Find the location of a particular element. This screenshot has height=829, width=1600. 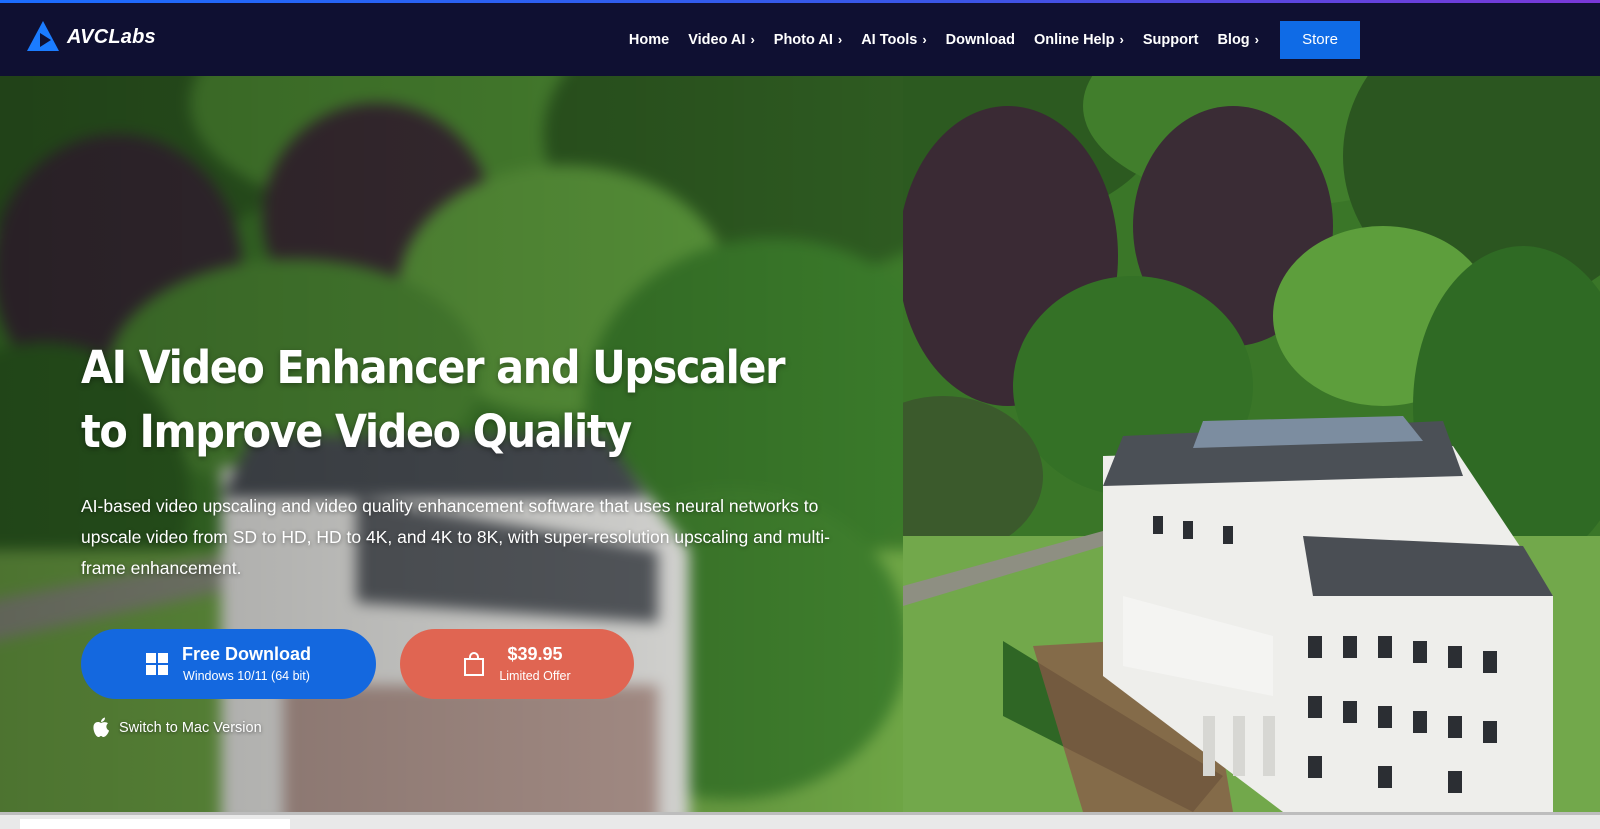

buy-now-button: $39.95 Limited Offer is located at coordinates (517, 664).